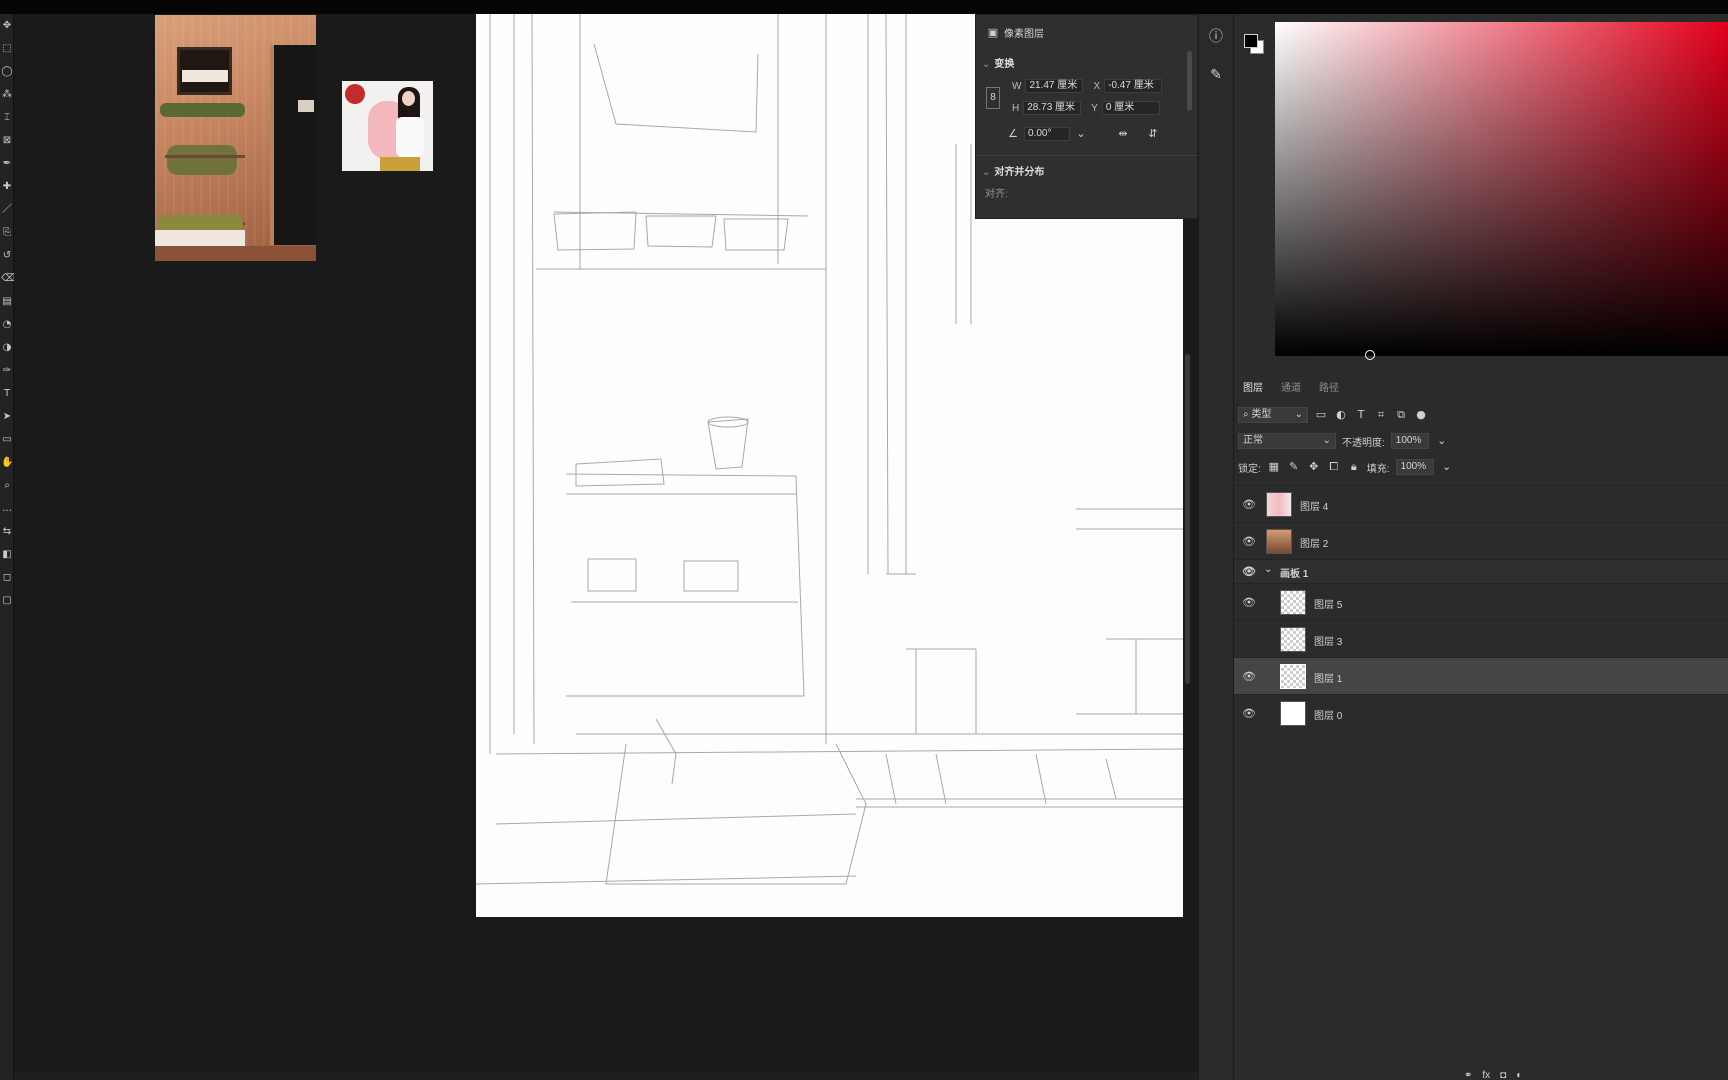 Image resolution: width=1728 pixels, height=1080 pixels. I want to click on x-field: -0.47 厘米, so click(1133, 86).